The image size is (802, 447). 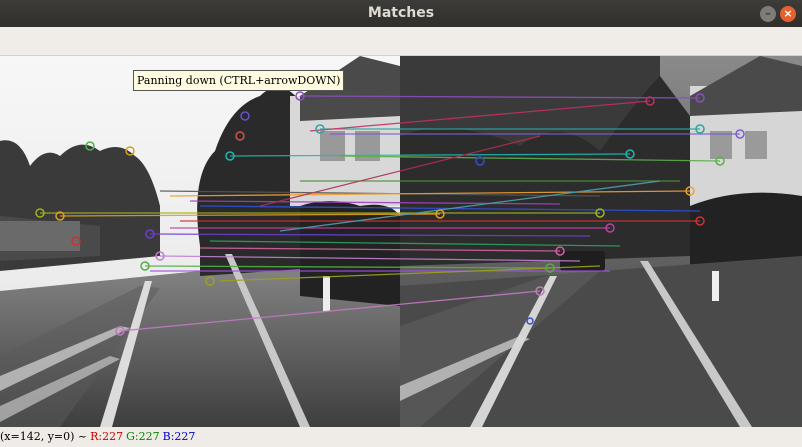 What do you see at coordinates (401, 437) in the screenshot?
I see `status-bar: (x=142, y=0) ~ R:227 G:227 B:227` at bounding box center [401, 437].